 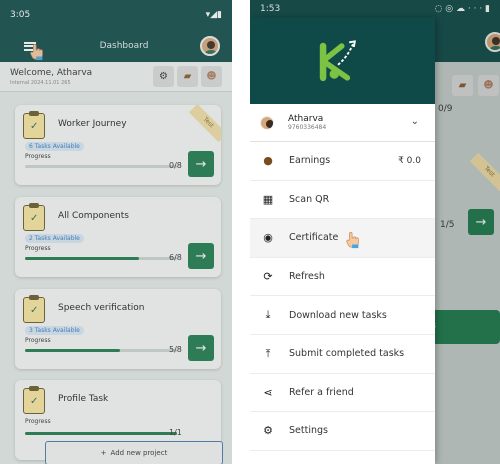 What do you see at coordinates (116, 15) in the screenshot?
I see `status-bar: 3:05 ▾◢▮` at bounding box center [116, 15].